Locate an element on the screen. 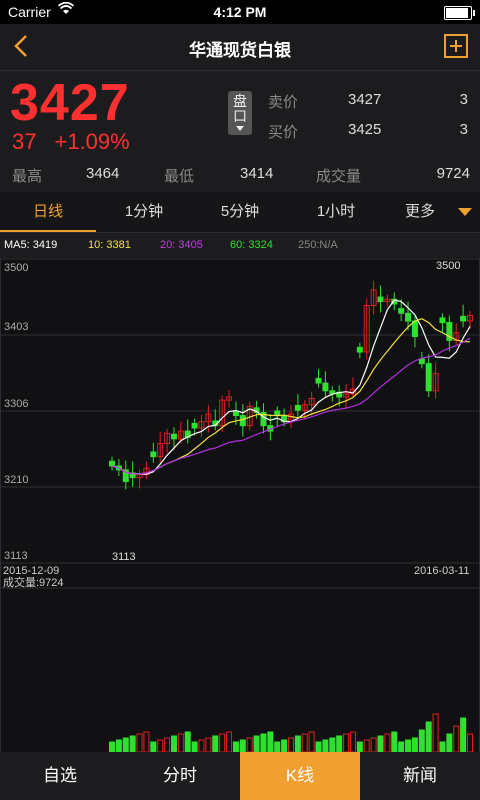 The height and width of the screenshot is (800, 480). ma5-label: MA5: 3419 is located at coordinates (31, 245).